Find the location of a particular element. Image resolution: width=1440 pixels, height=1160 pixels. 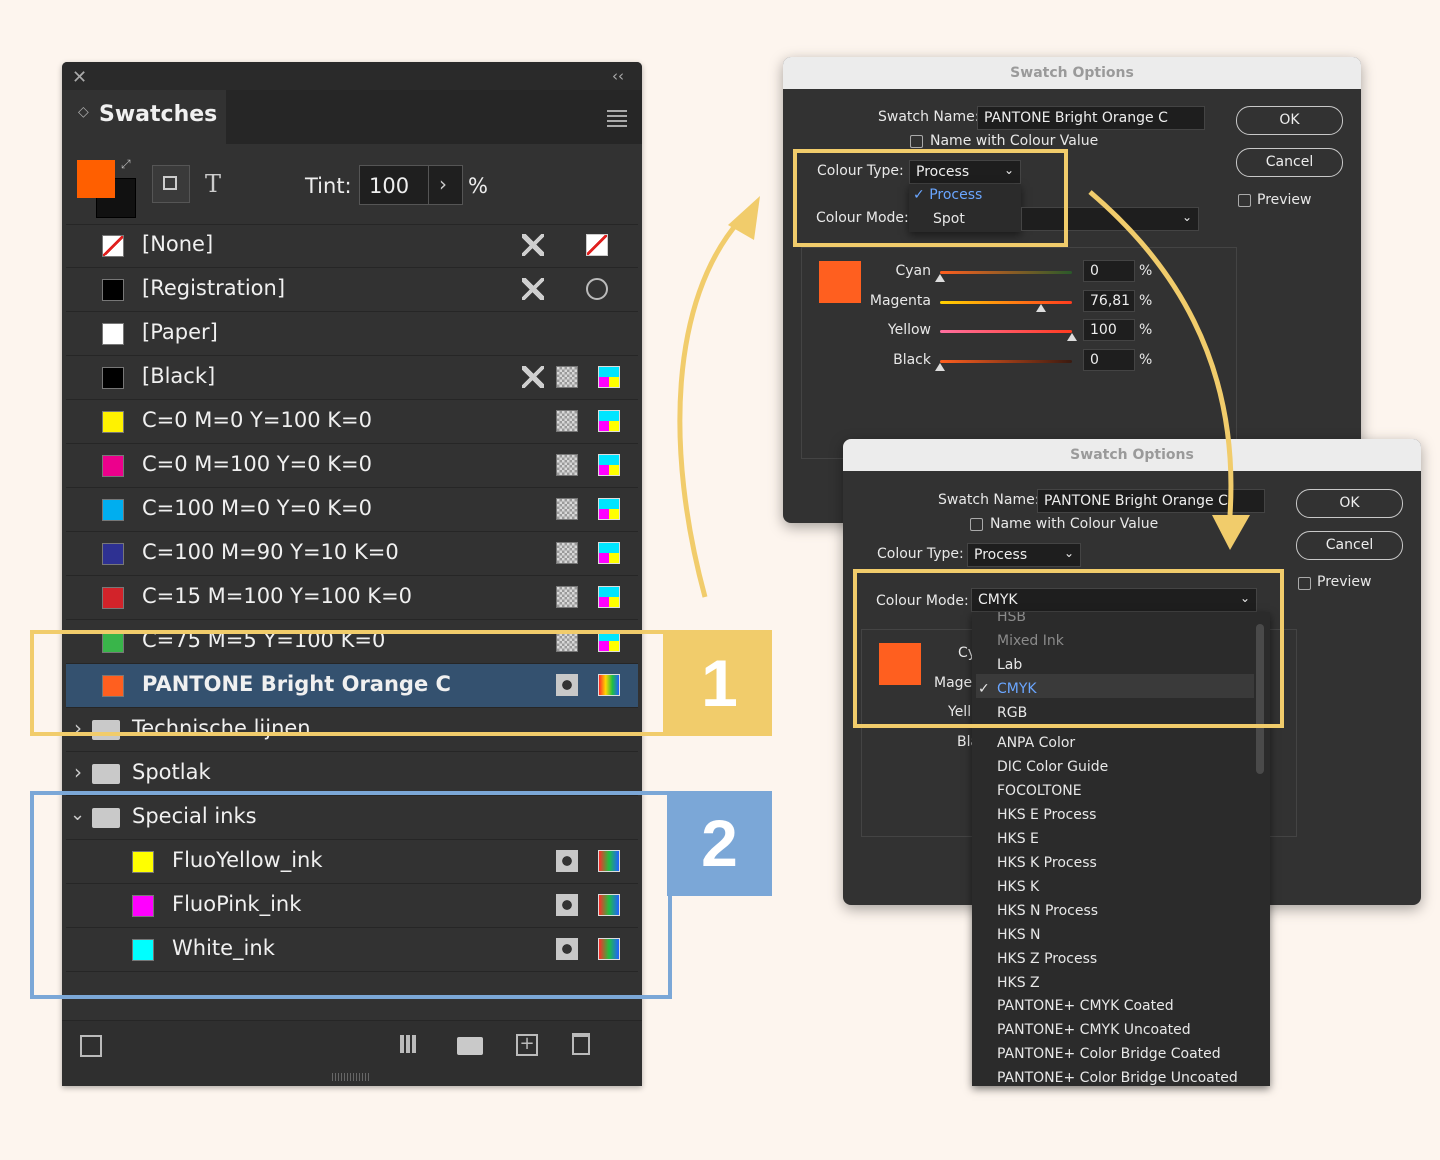

arrow-up-head is located at coordinates (744, 218).